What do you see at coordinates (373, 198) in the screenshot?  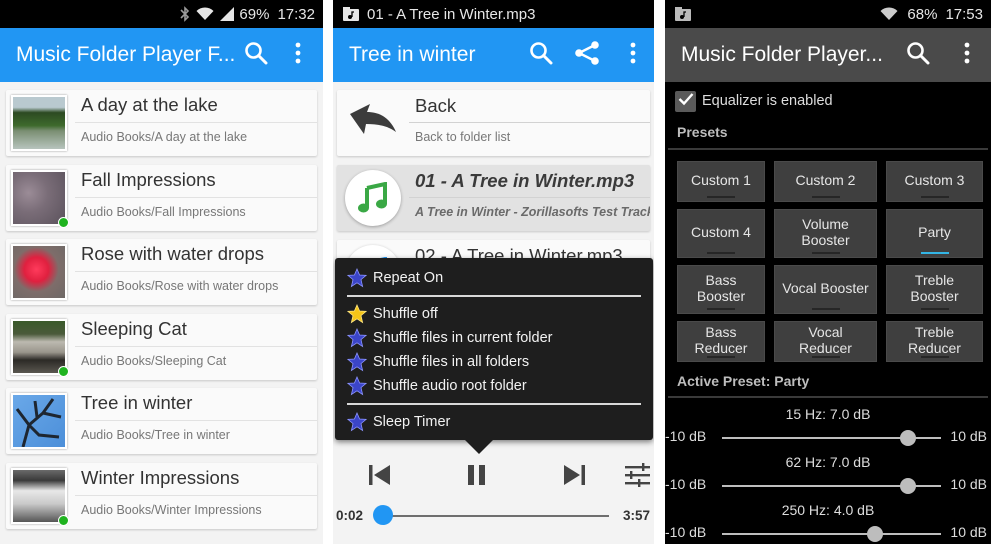 I see `file-icon-slot` at bounding box center [373, 198].